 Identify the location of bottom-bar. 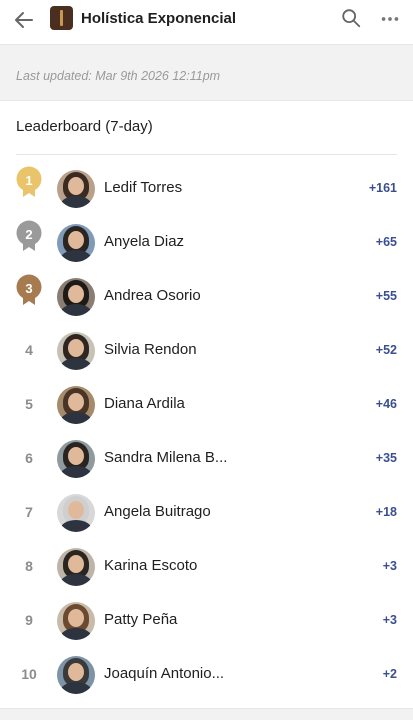
(206, 714).